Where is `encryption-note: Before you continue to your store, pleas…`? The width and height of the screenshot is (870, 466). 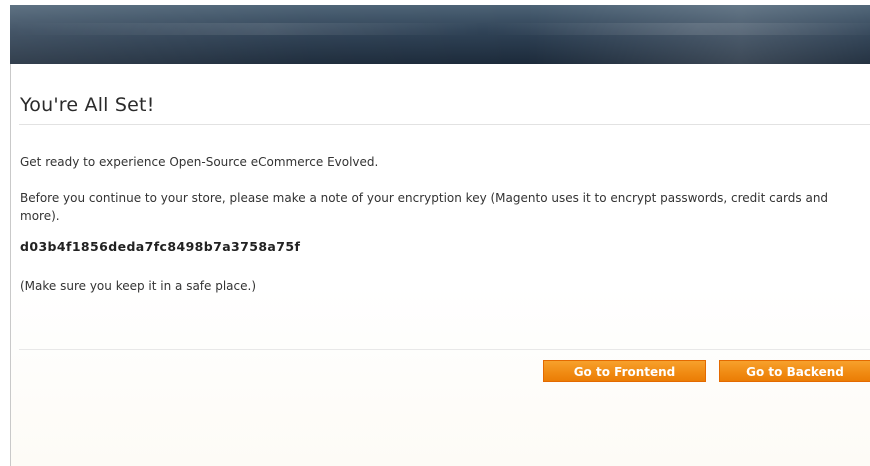 encryption-note: Before you continue to your store, pleas… is located at coordinates (424, 207).